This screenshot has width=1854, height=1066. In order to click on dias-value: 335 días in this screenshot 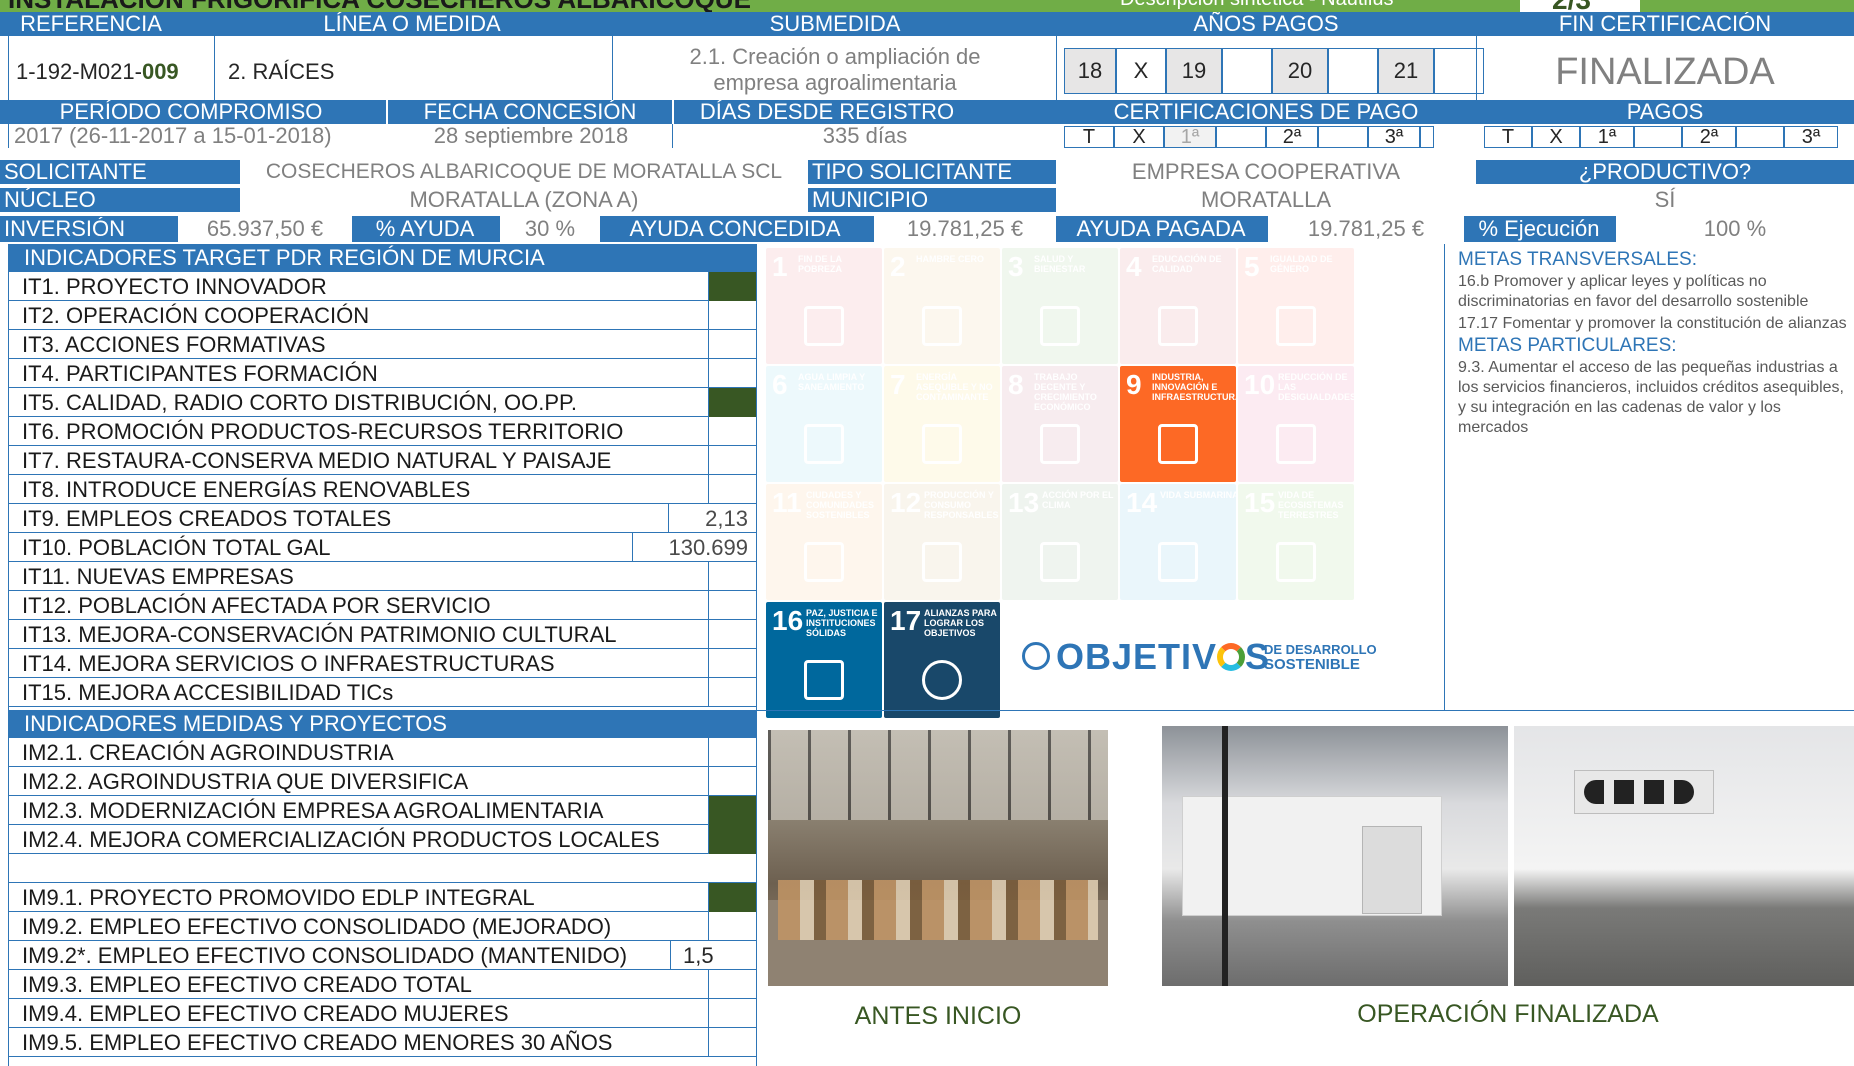, I will do `click(865, 135)`.